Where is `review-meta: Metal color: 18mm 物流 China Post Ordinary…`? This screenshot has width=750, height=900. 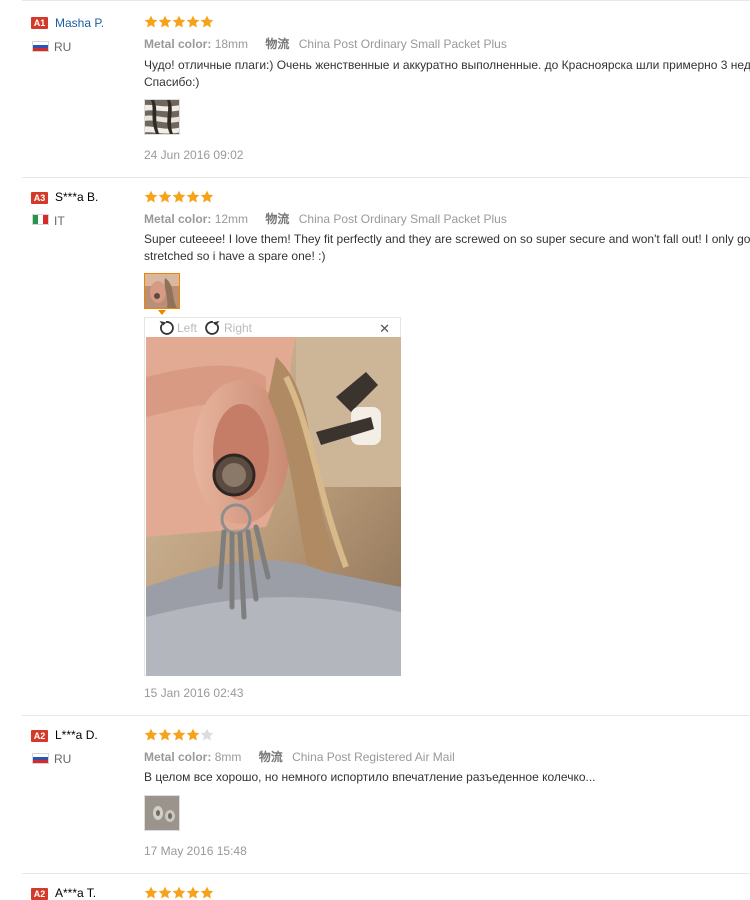 review-meta: Metal color: 18mm 物流 China Post Ordinary… is located at coordinates (325, 43).